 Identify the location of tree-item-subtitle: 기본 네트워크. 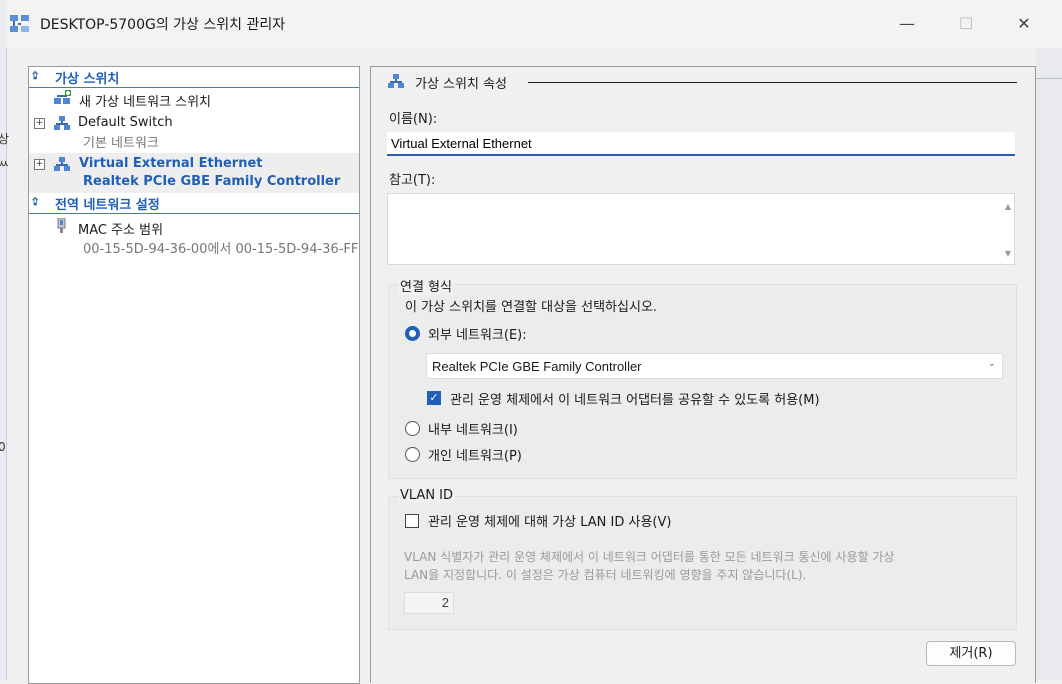
(121, 143).